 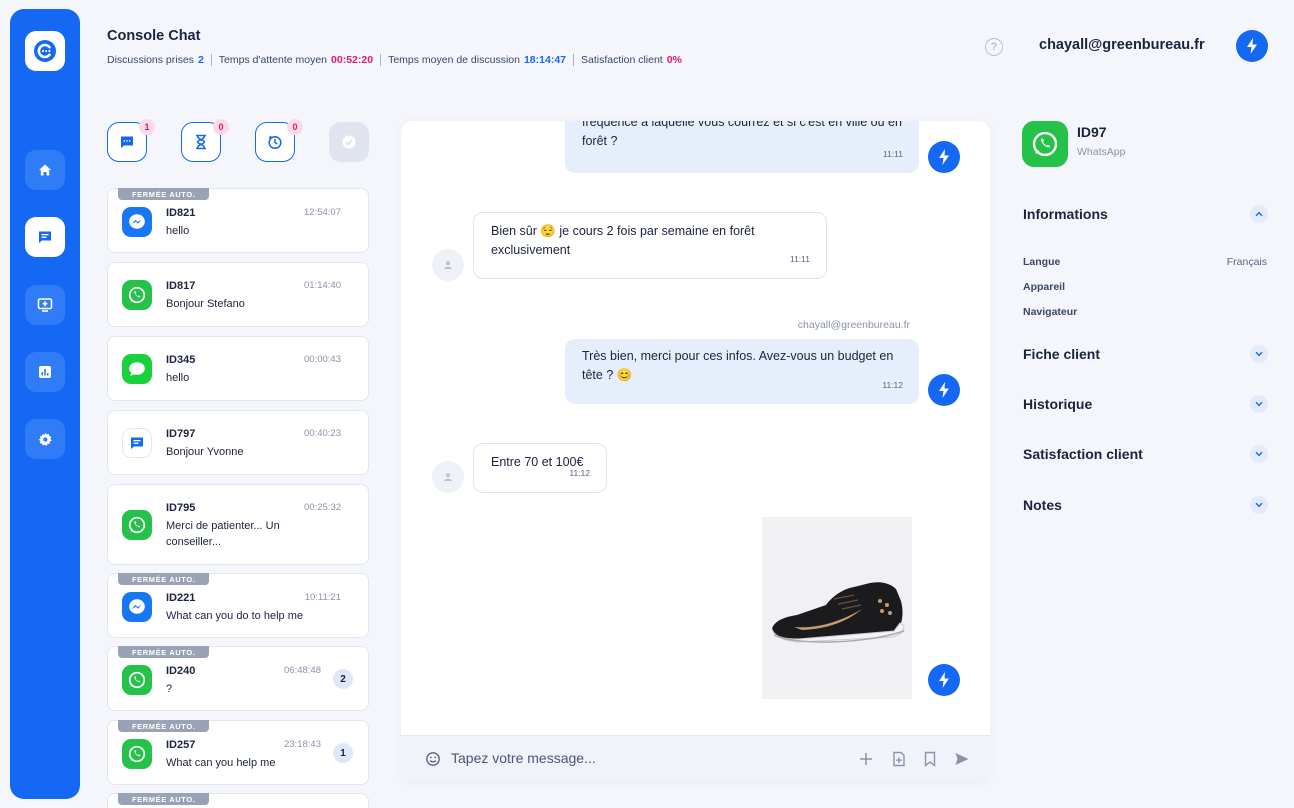 What do you see at coordinates (137, 369) in the screenshot?
I see `imessage-icon` at bounding box center [137, 369].